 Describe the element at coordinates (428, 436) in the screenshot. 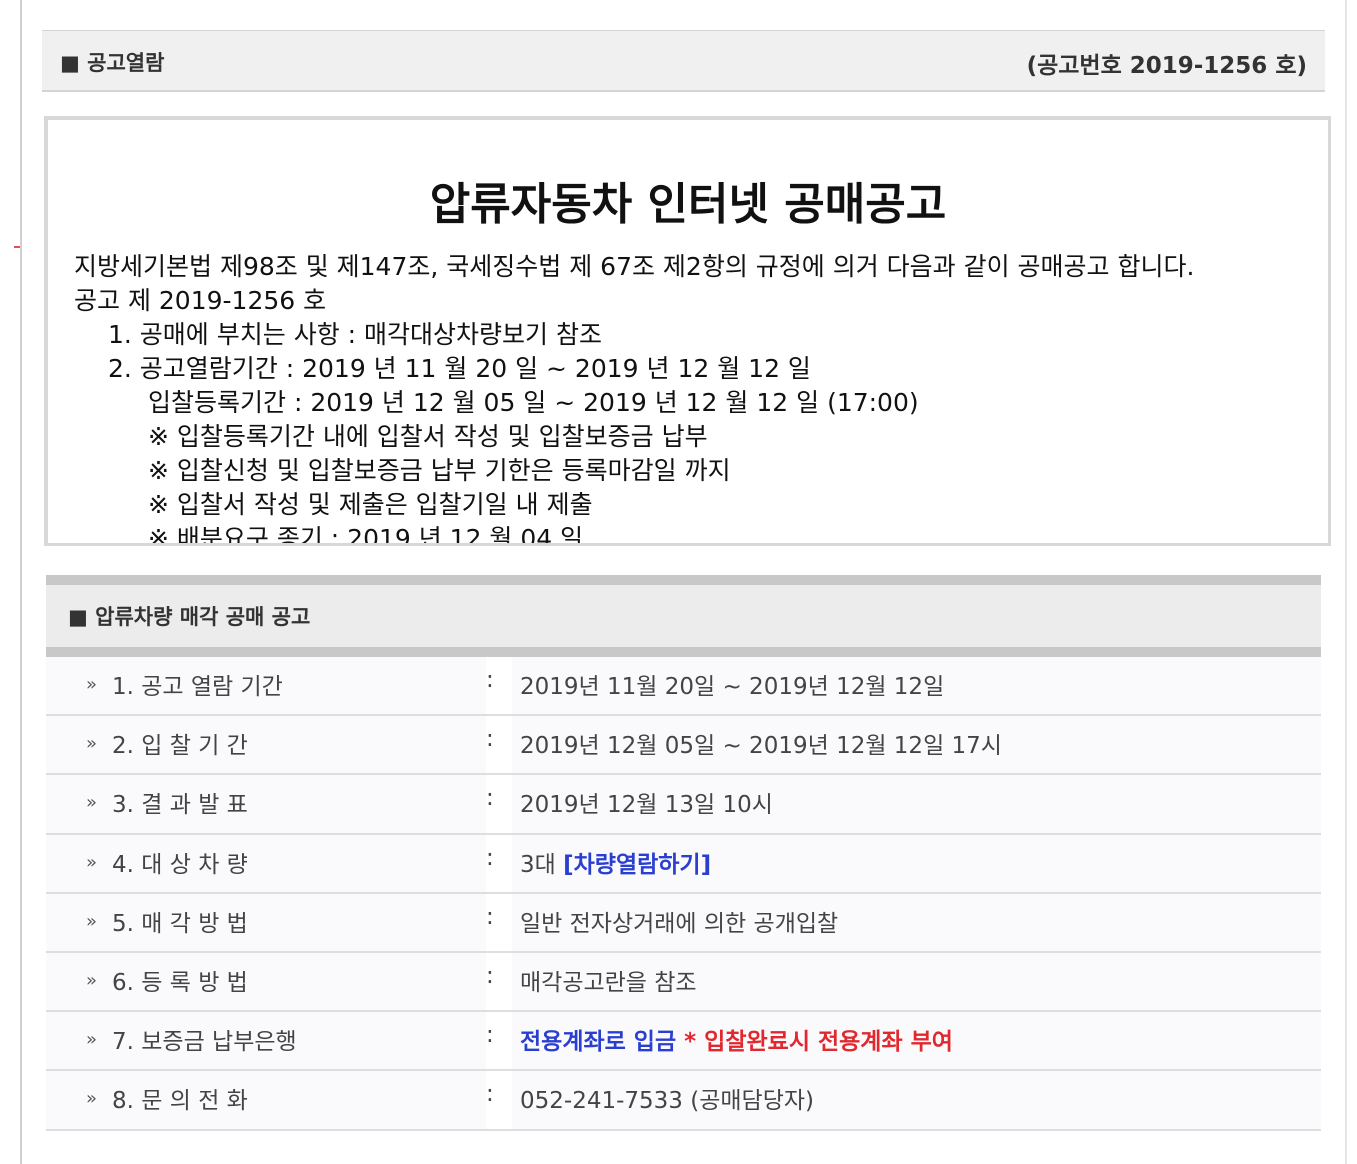

I see `notice-line: ※ 입찰등록기간 내에 입찰서 작성 및 입찰보증금 납부` at that location.